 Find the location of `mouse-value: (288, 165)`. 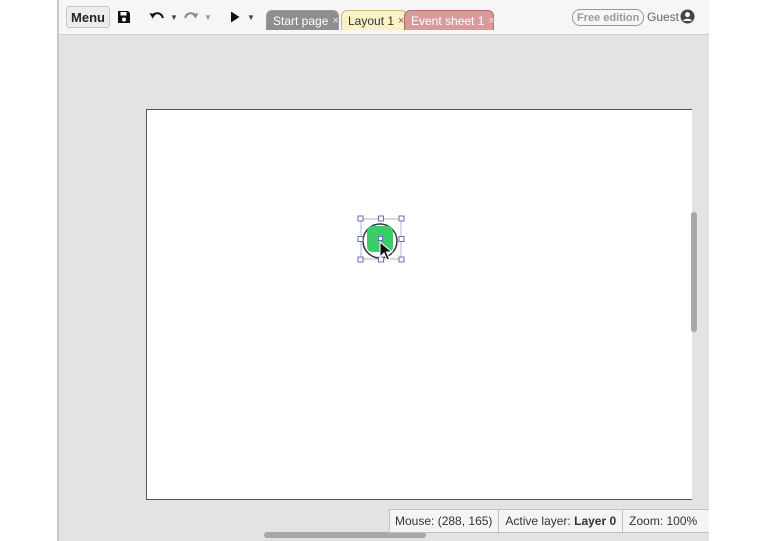

mouse-value: (288, 165) is located at coordinates (465, 521).